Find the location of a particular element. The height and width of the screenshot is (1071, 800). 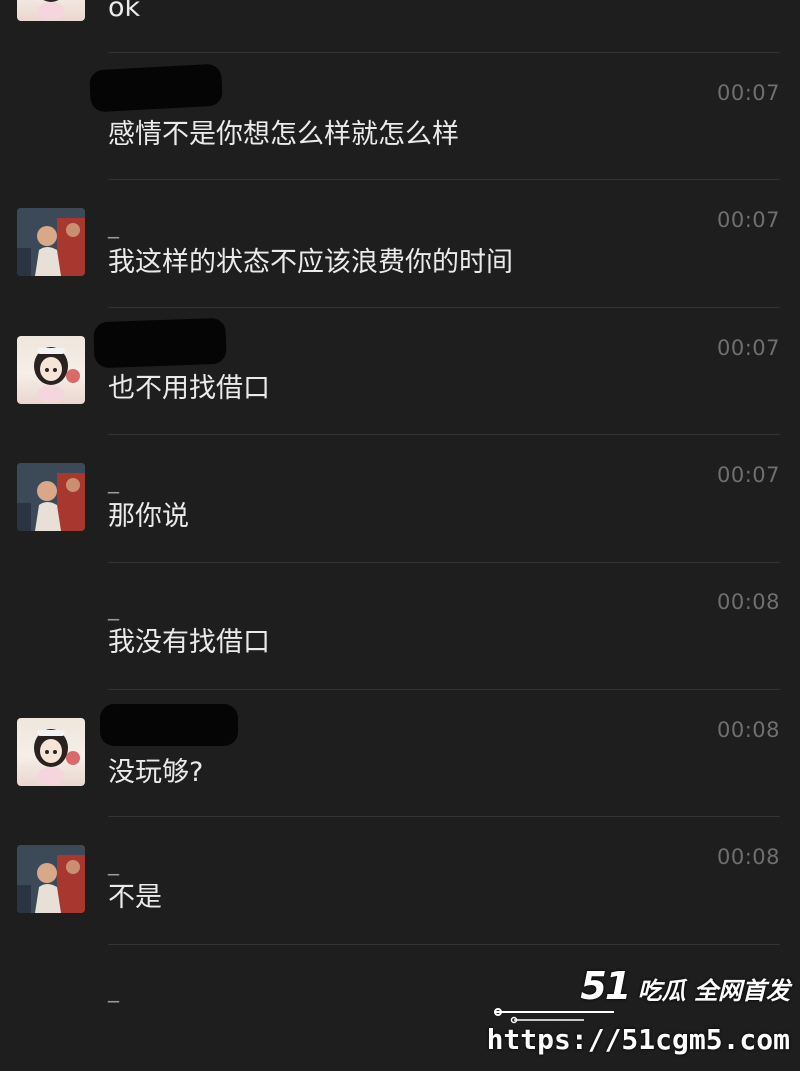

message-text: ok is located at coordinates (124, 11).